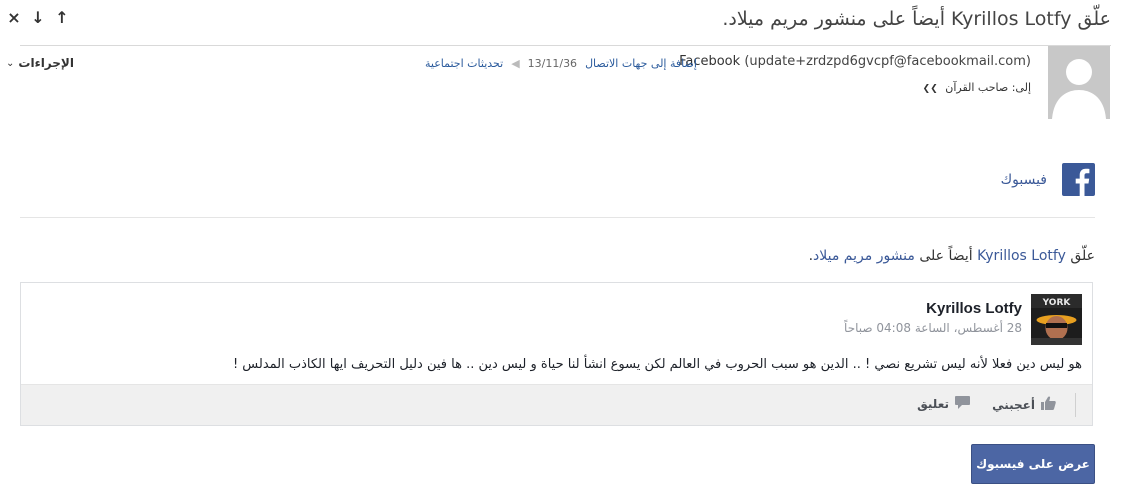 This screenshot has width=1121, height=500. Describe the element at coordinates (14, 17) in the screenshot. I see `close-icon: ×` at that location.